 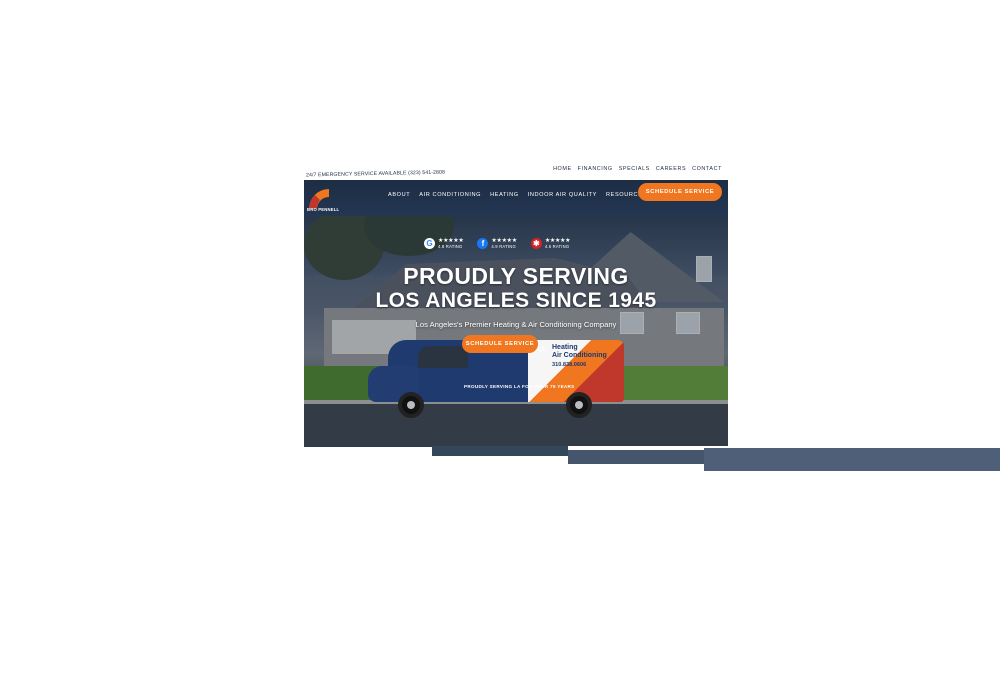 I want to click on facebook-icon: f, so click(x=483, y=243).